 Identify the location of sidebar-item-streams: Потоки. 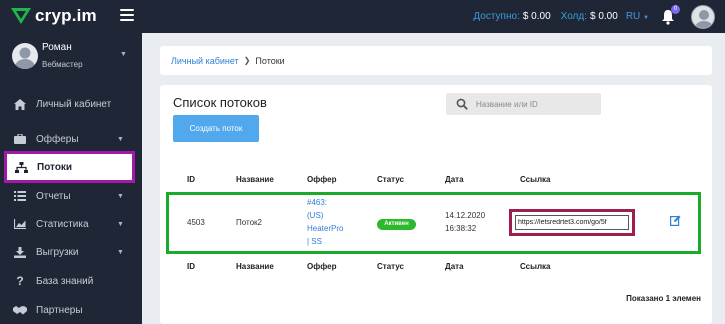
(69, 167).